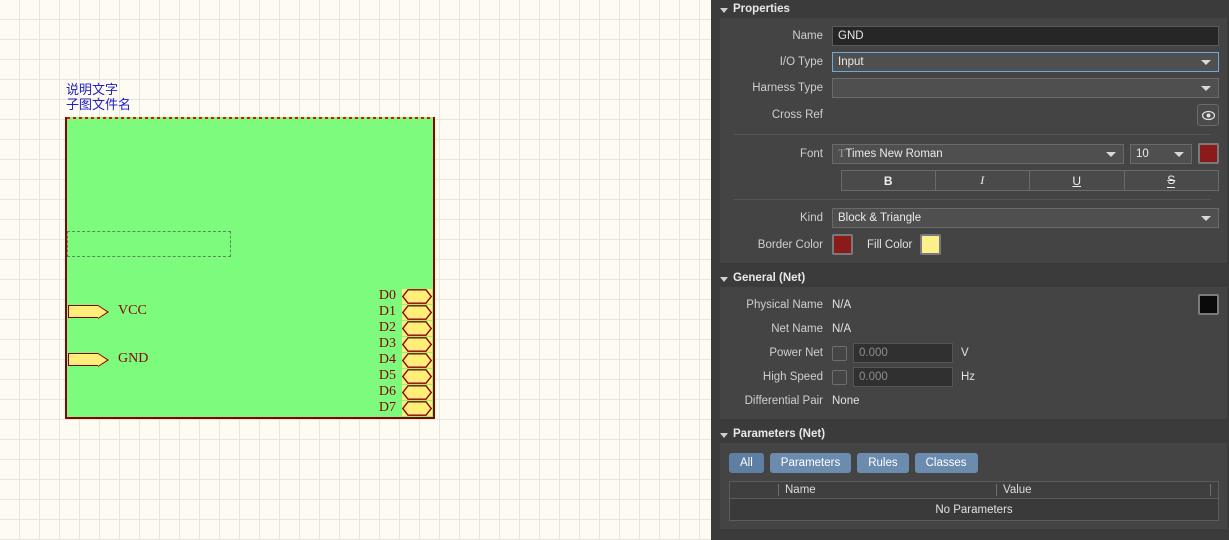  What do you see at coordinates (133, 358) in the screenshot?
I see `port-label: GND` at bounding box center [133, 358].